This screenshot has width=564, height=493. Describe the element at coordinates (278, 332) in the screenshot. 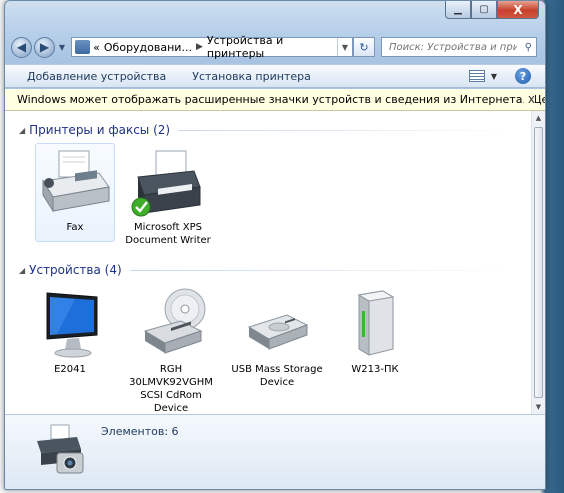

I see `usb-drive-icon` at that location.